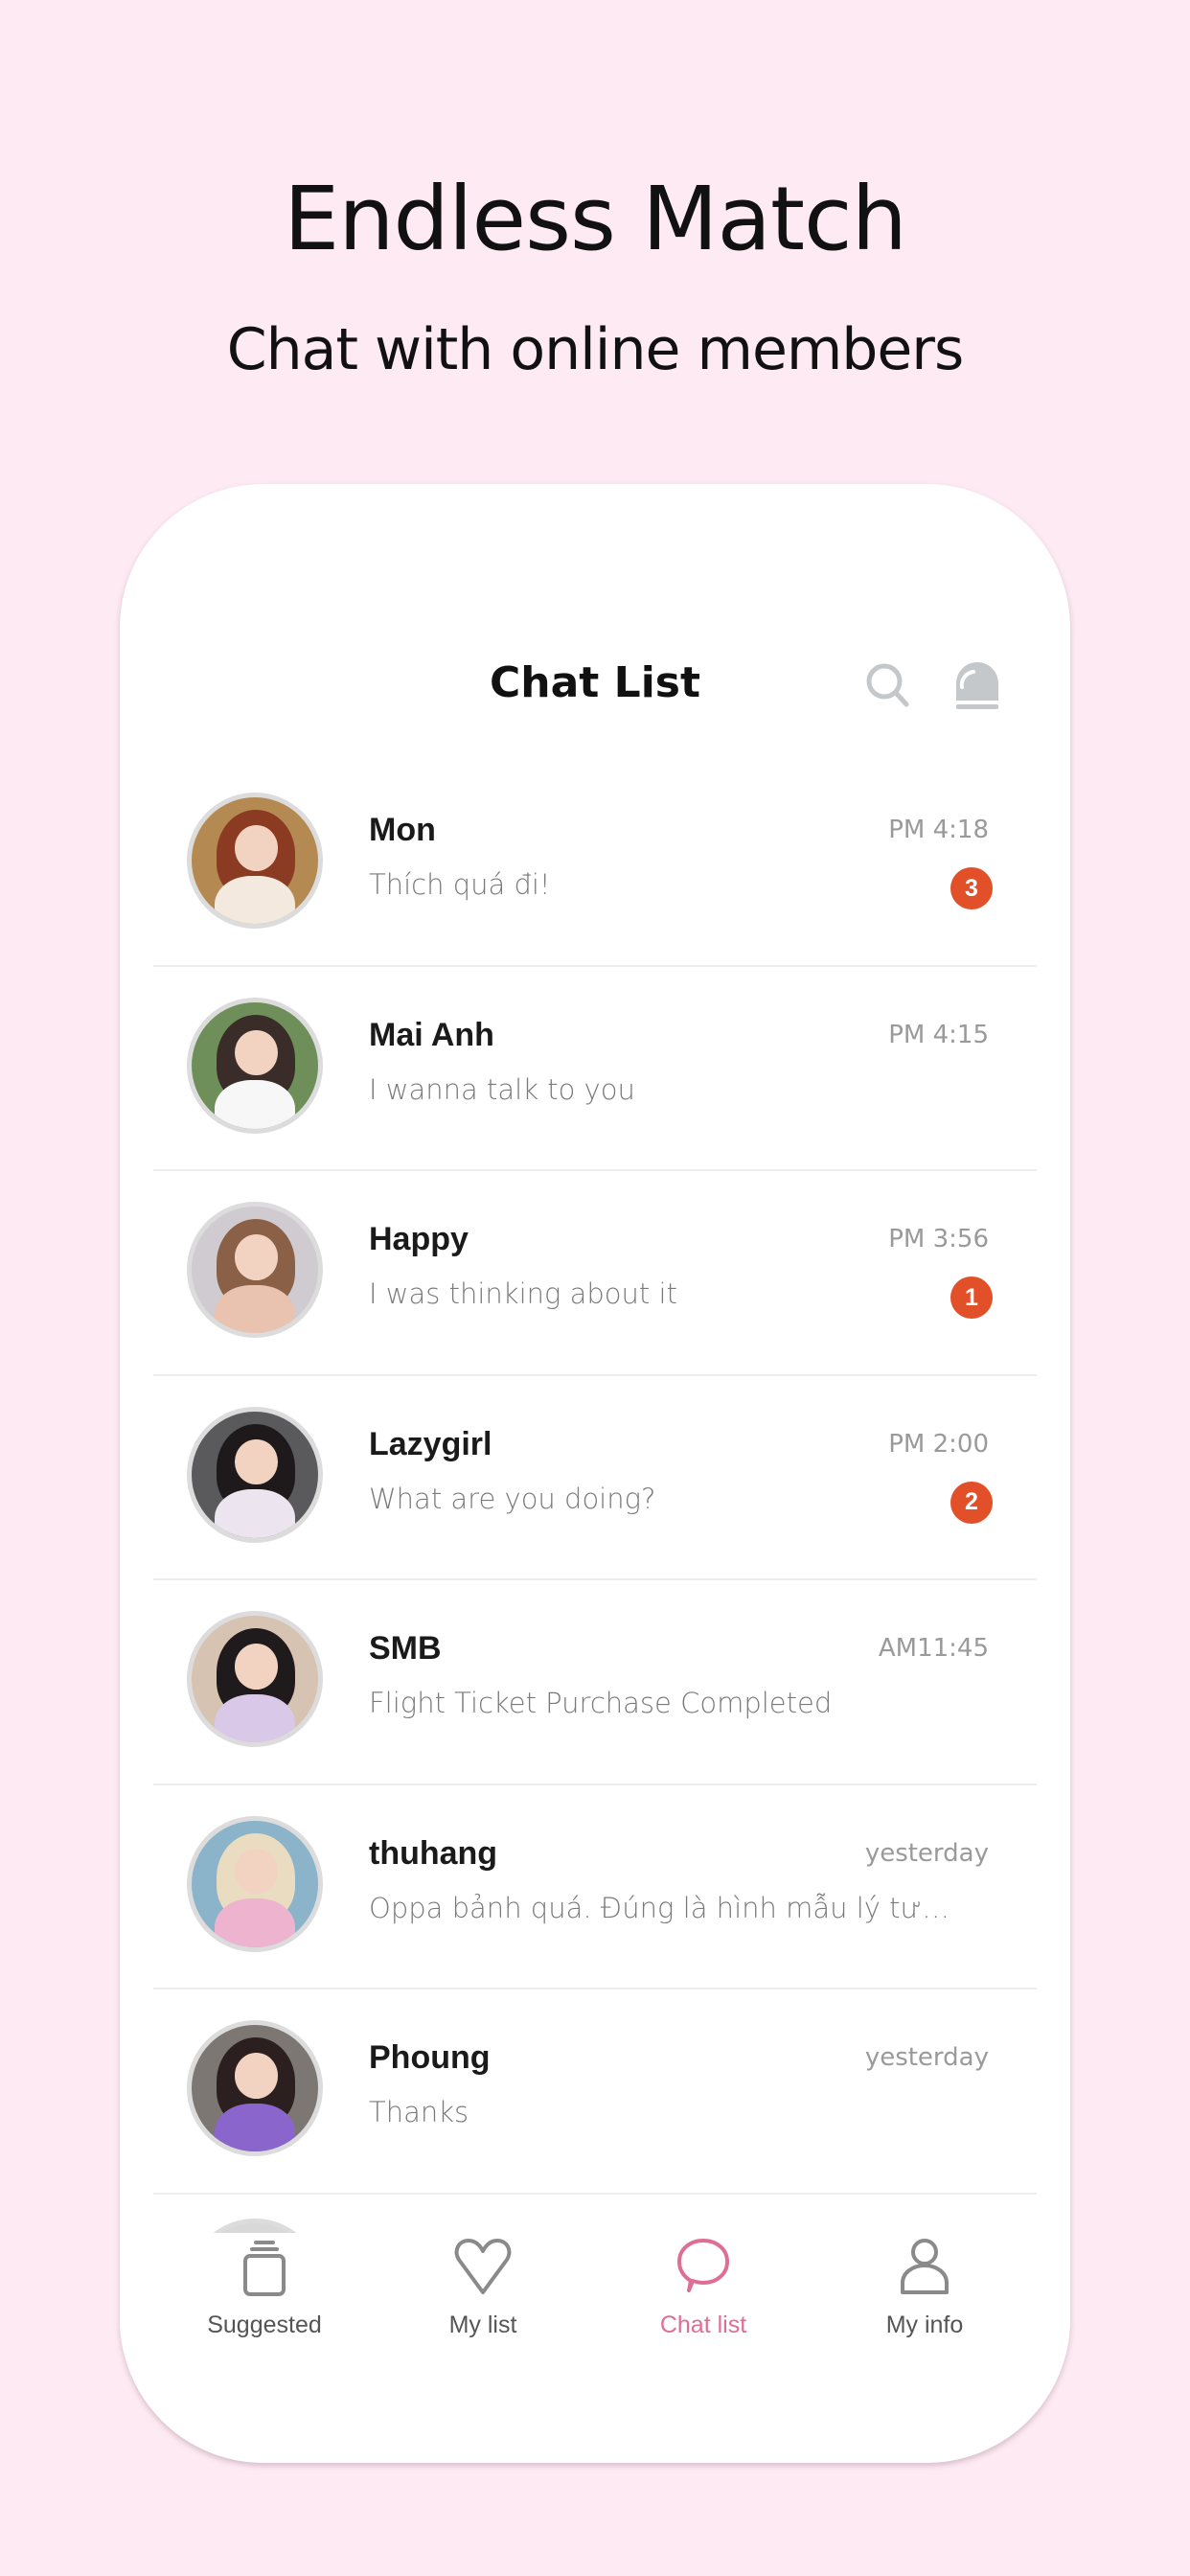 This screenshot has width=1190, height=2576. Describe the element at coordinates (419, 1239) in the screenshot. I see `contact-name: Happy` at that location.